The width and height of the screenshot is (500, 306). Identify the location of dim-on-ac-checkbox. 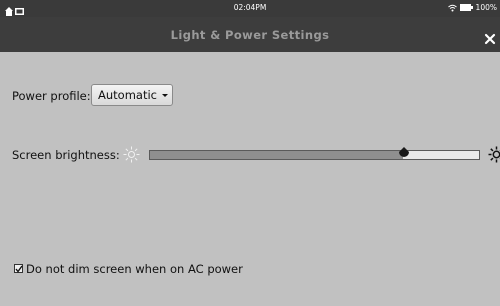
(18, 268).